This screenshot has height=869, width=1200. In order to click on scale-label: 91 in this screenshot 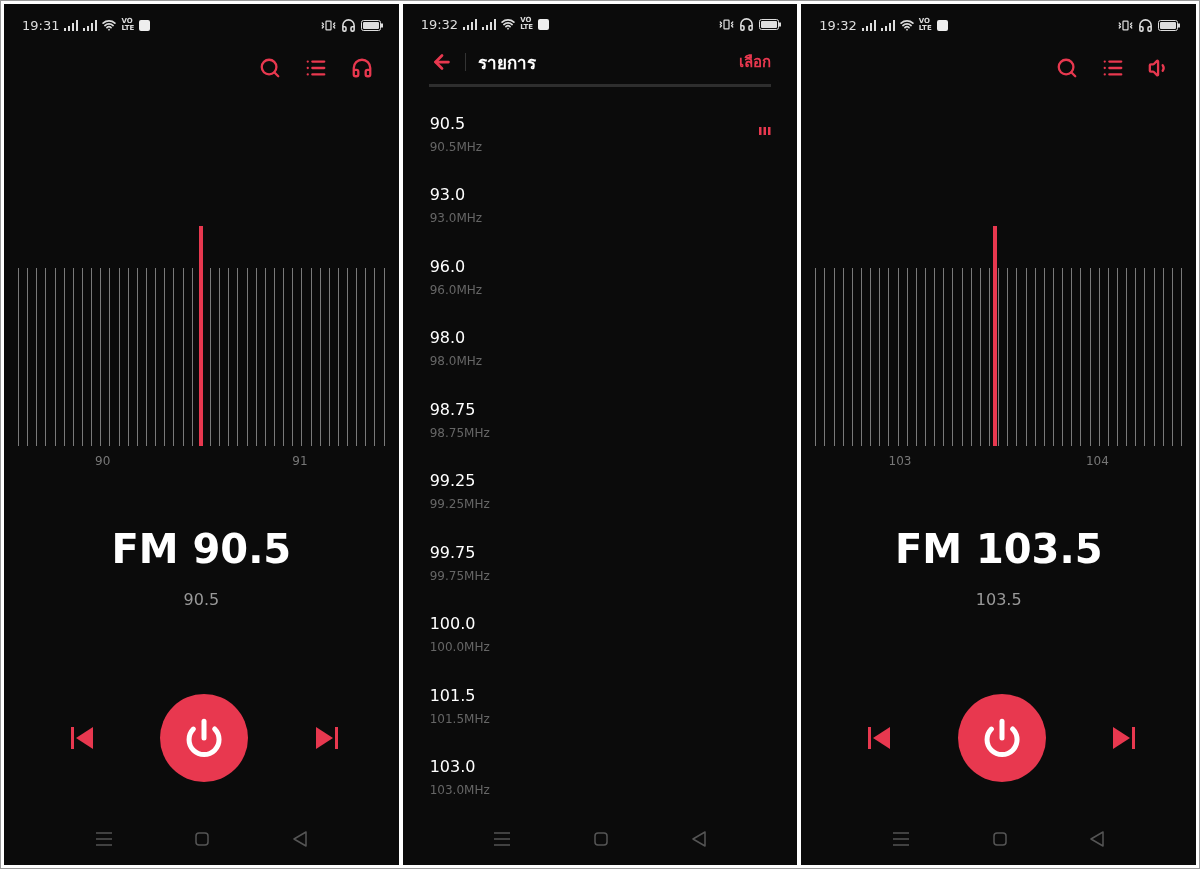, I will do `click(300, 462)`.